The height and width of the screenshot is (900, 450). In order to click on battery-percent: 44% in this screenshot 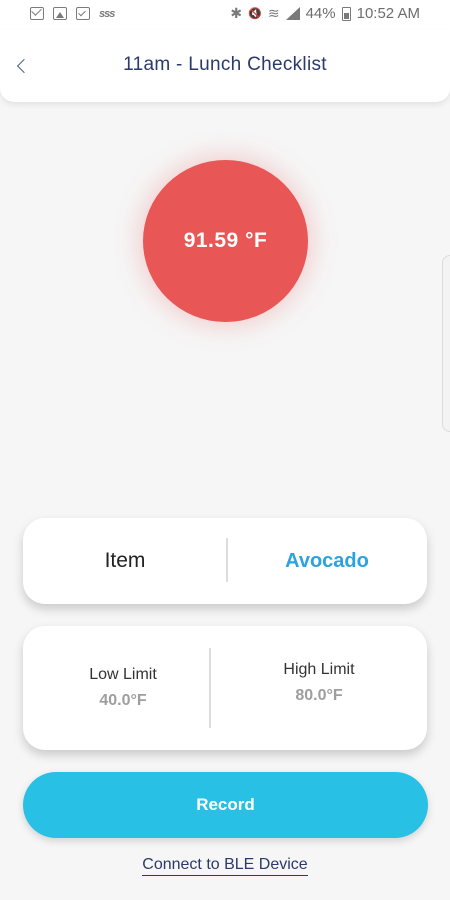, I will do `click(320, 13)`.